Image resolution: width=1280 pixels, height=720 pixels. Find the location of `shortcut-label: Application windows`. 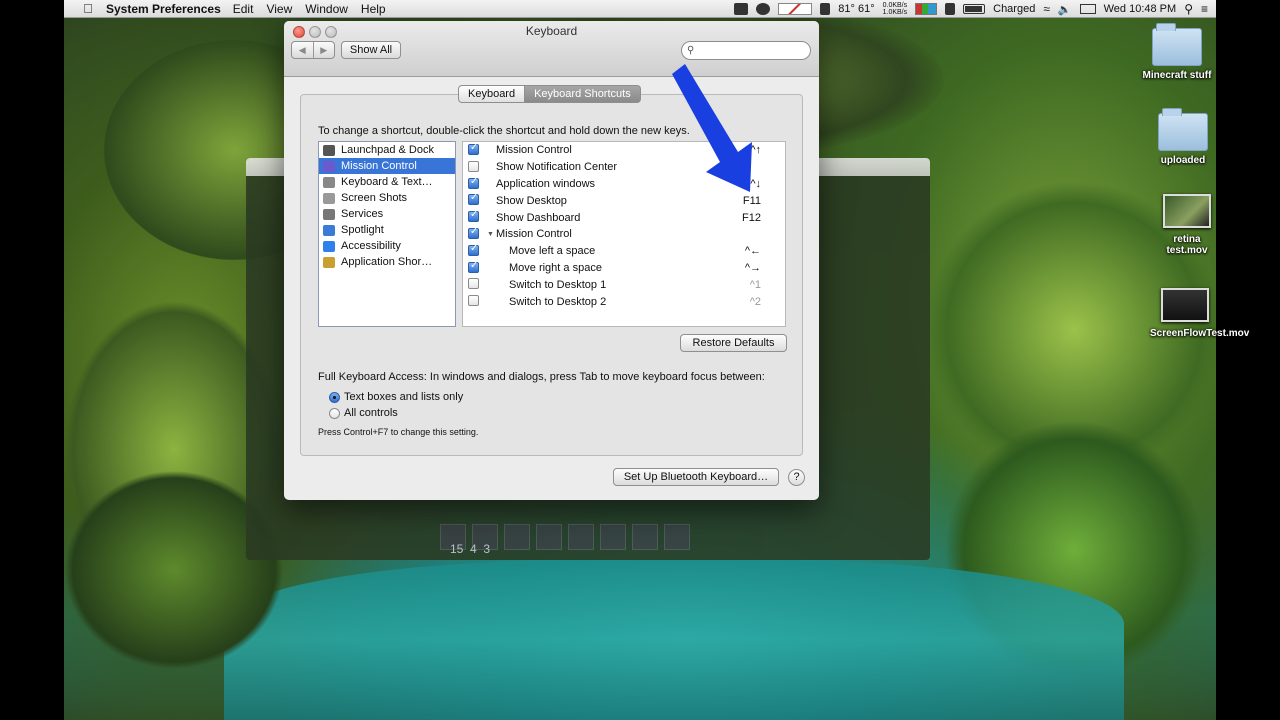

shortcut-label: Application windows is located at coordinates (546, 183).